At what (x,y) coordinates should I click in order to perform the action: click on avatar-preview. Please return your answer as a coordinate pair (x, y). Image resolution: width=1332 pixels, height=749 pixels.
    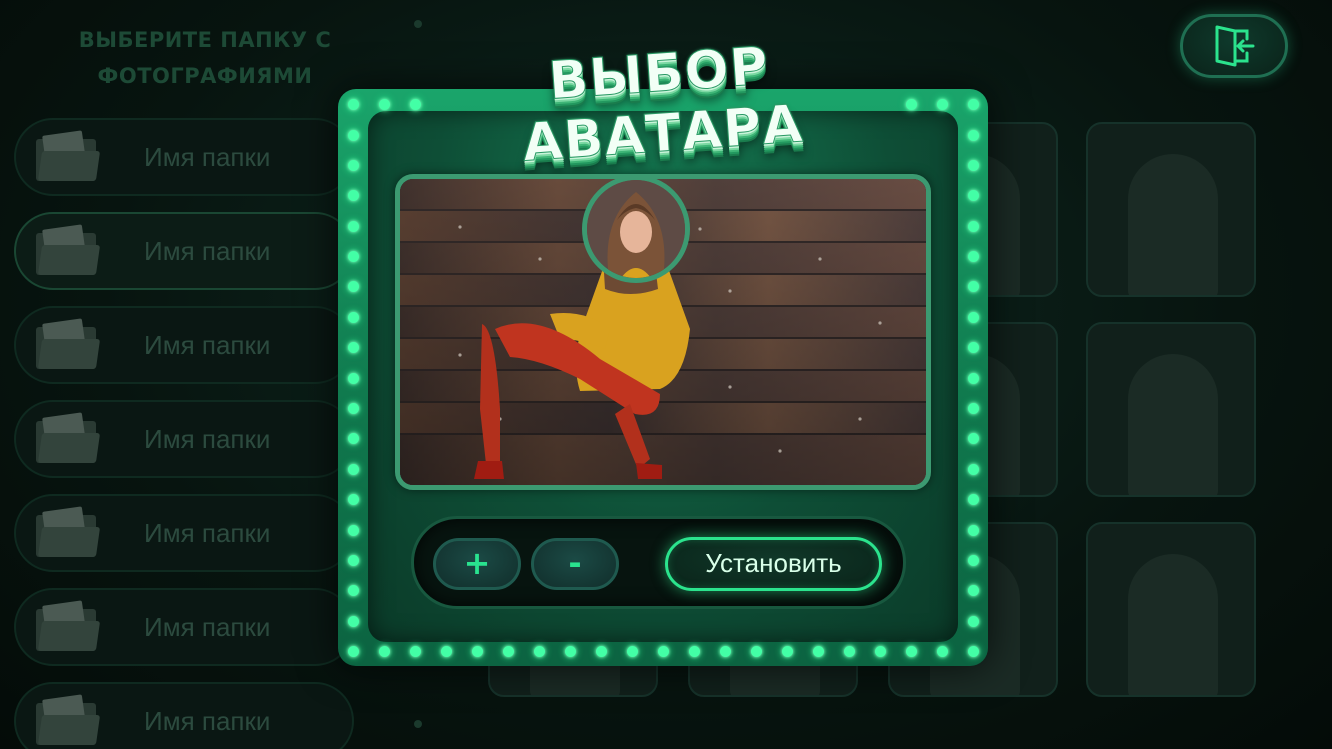
    Looking at the image, I should click on (636, 229).